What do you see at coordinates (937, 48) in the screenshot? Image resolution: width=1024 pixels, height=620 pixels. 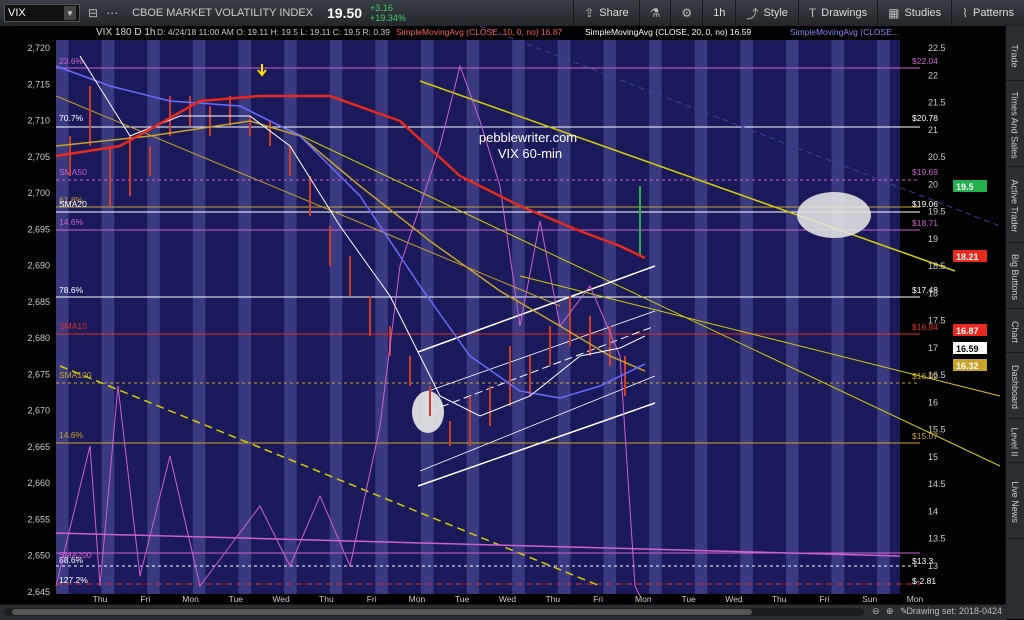 I see `right-axis-tick: 22.5` at bounding box center [937, 48].